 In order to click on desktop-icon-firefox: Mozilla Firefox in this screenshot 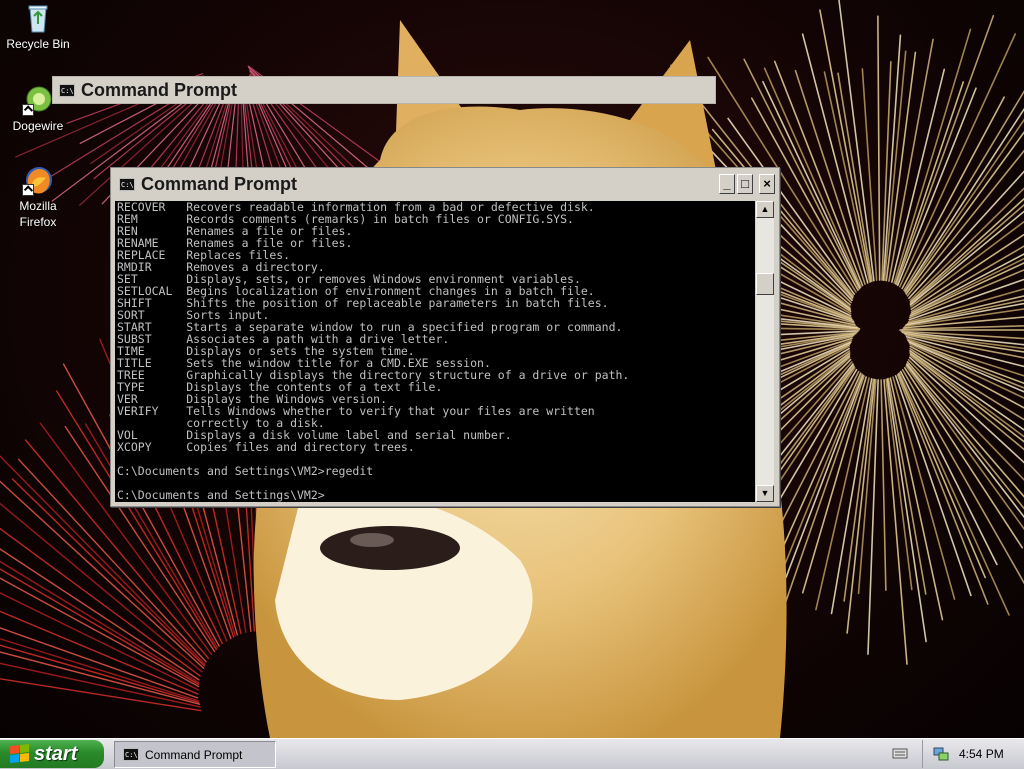, I will do `click(38, 197)`.